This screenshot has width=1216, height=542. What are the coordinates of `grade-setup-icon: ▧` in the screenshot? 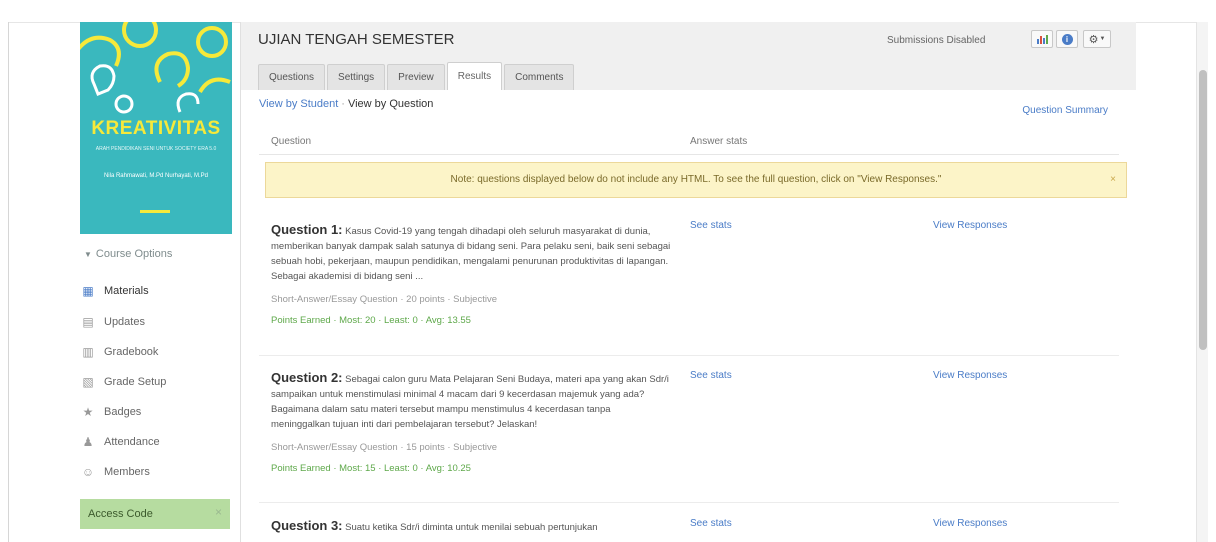 It's located at (88, 382).